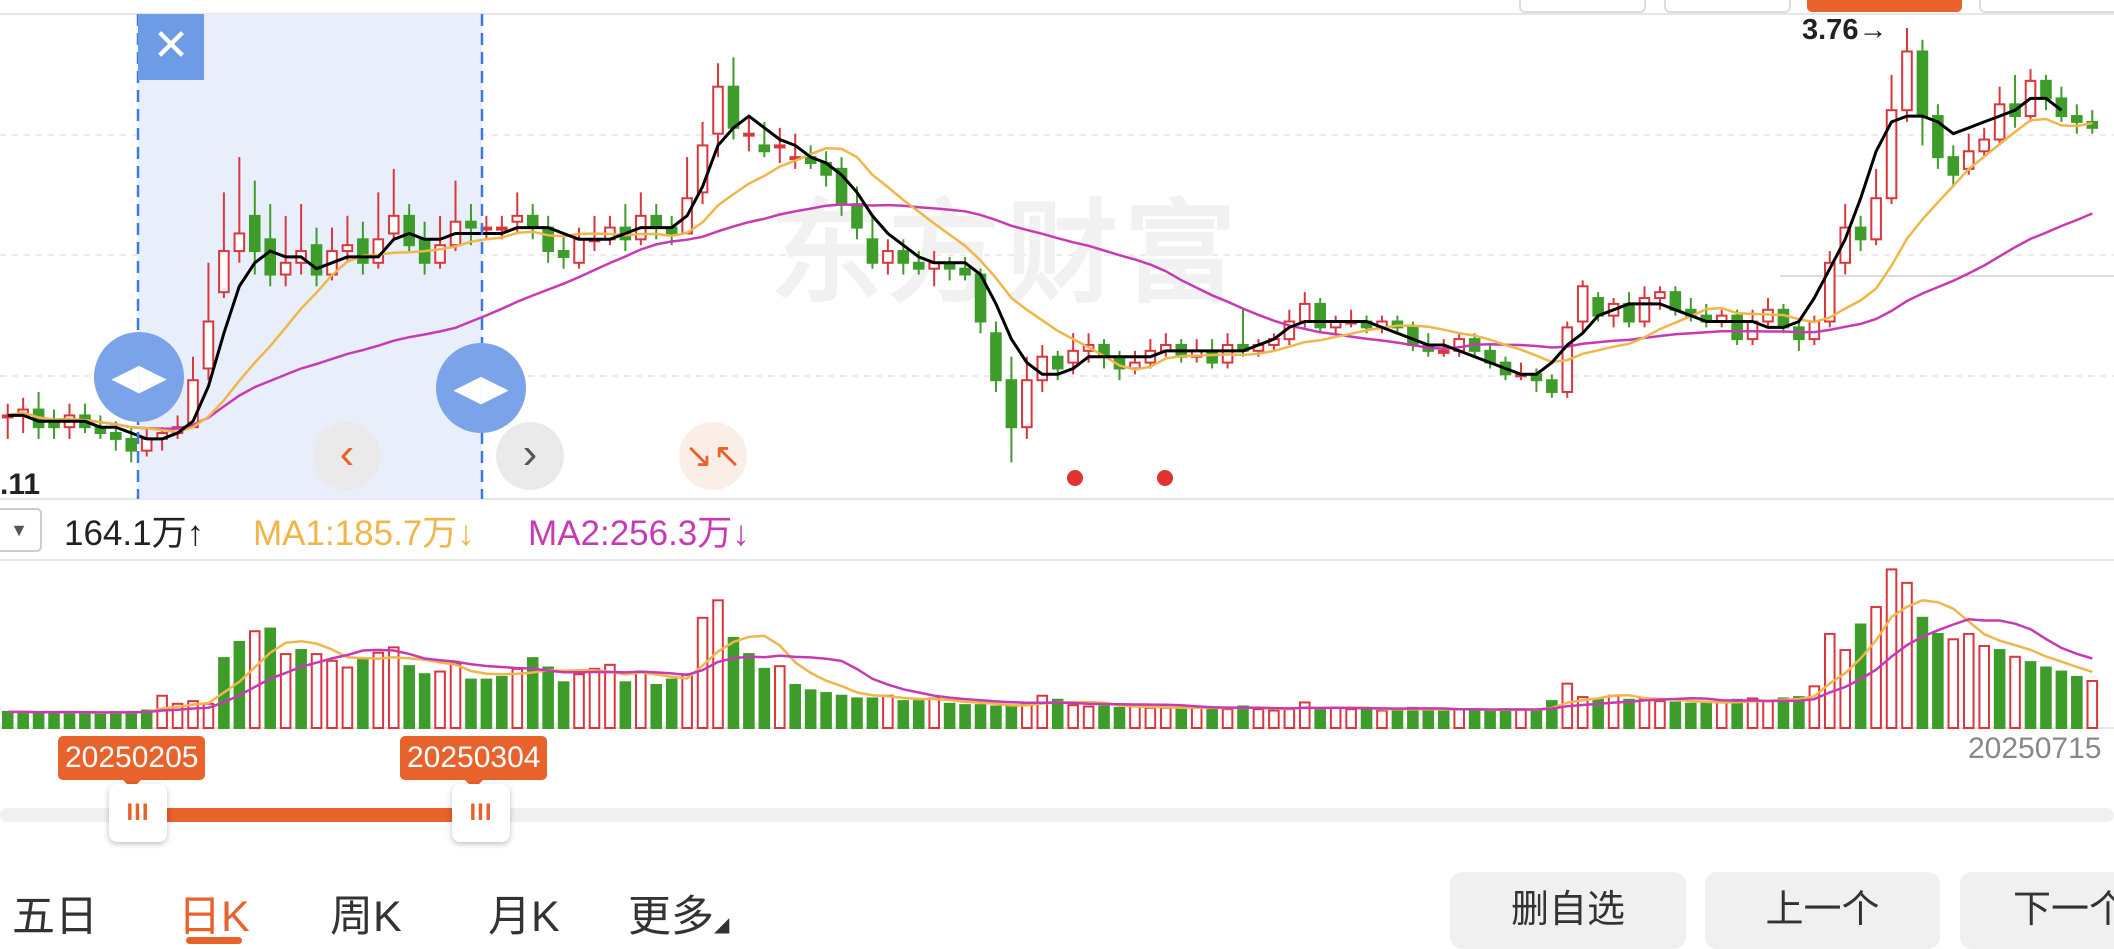  I want to click on prev-arrow-icon: ‹, so click(347, 456).